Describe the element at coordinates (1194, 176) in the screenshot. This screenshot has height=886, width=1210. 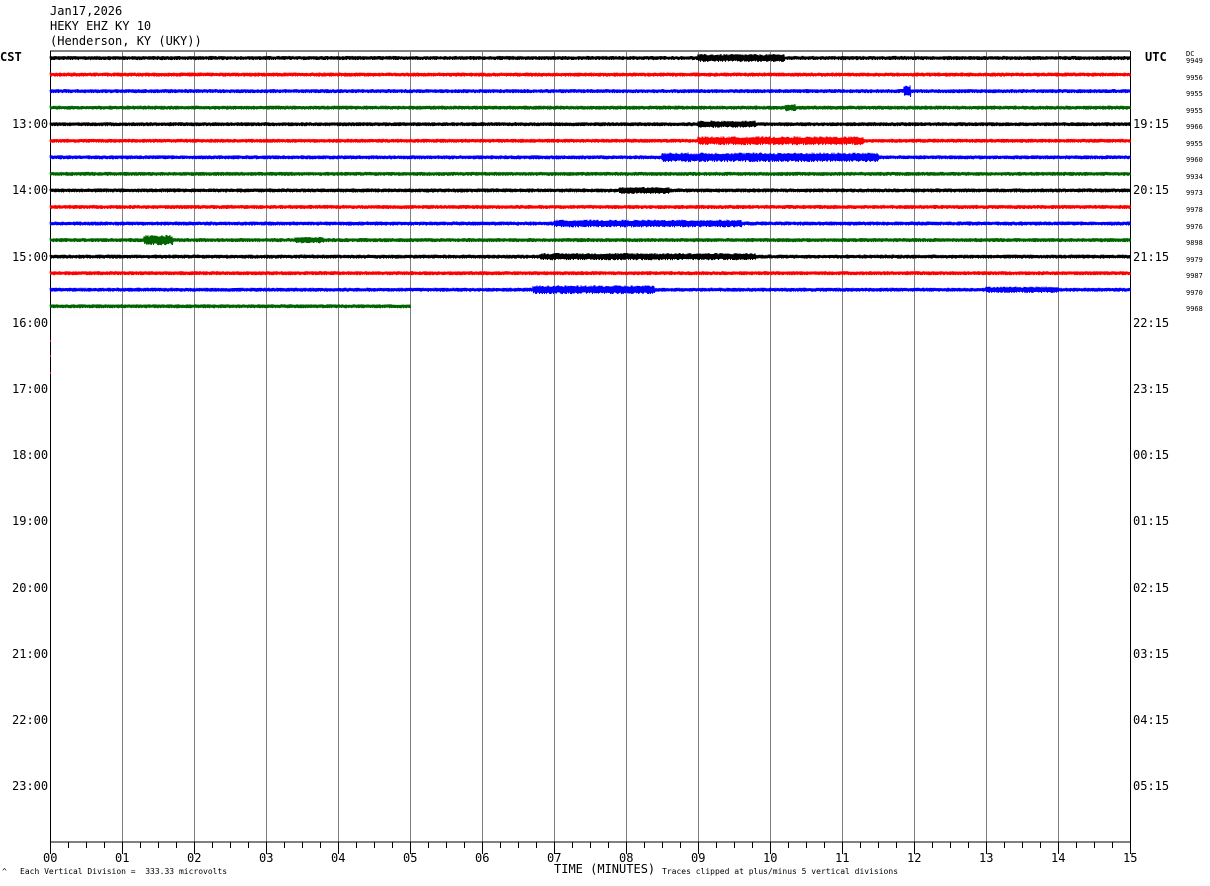
I see `dc-value-row-7: 9934` at that location.